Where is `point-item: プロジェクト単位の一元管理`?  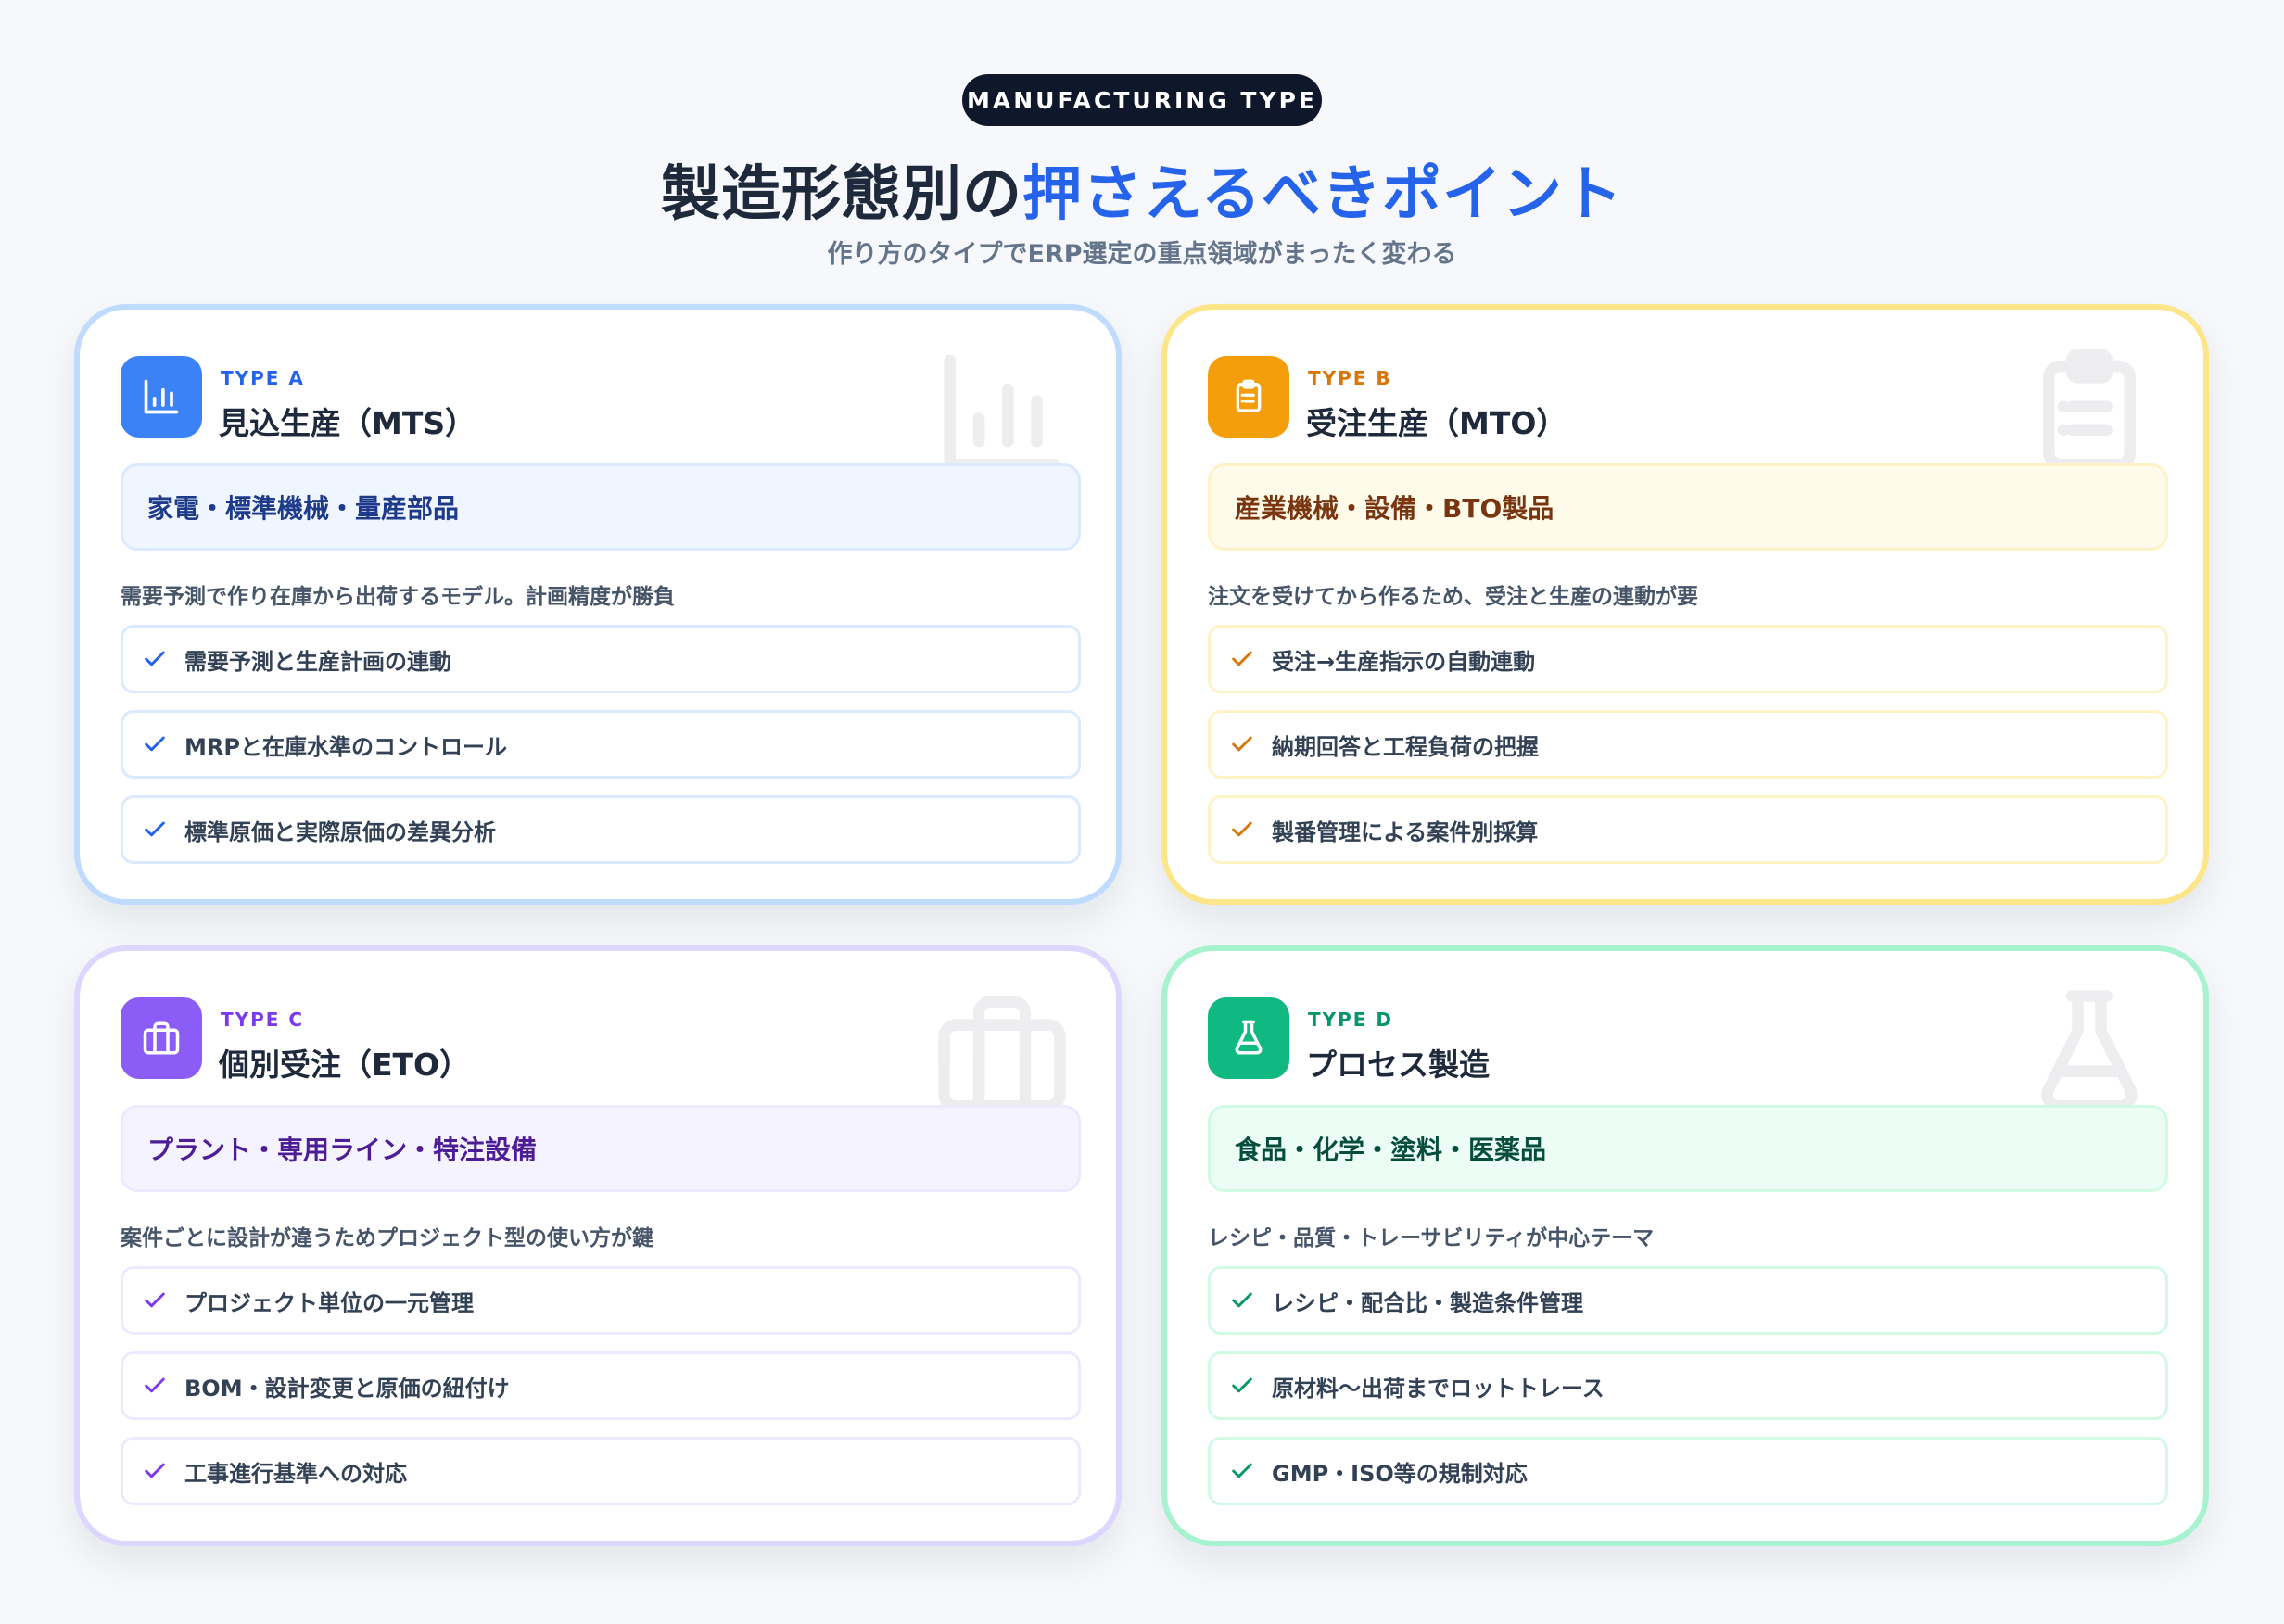 point-item: プロジェクト単位の一元管理 is located at coordinates (601, 1300).